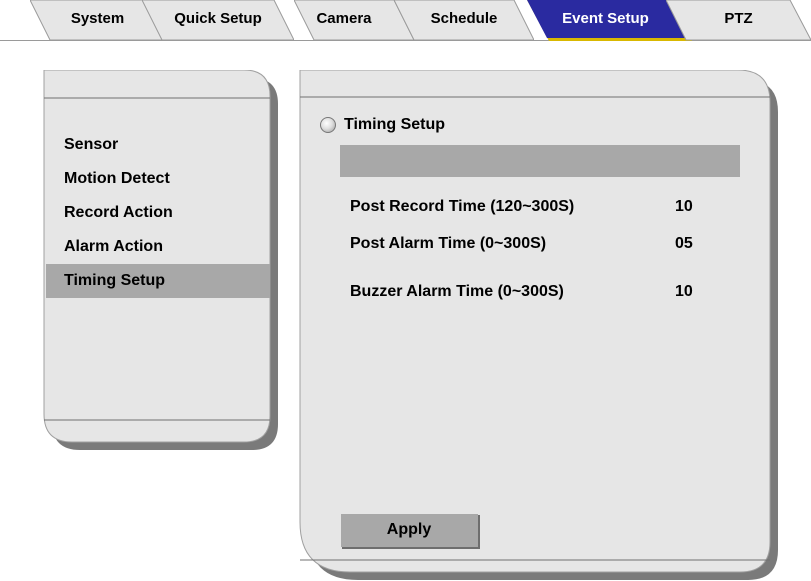 This screenshot has width=811, height=581. What do you see at coordinates (695, 292) in the screenshot?
I see `buzzer-alarm-time-field: 10` at bounding box center [695, 292].